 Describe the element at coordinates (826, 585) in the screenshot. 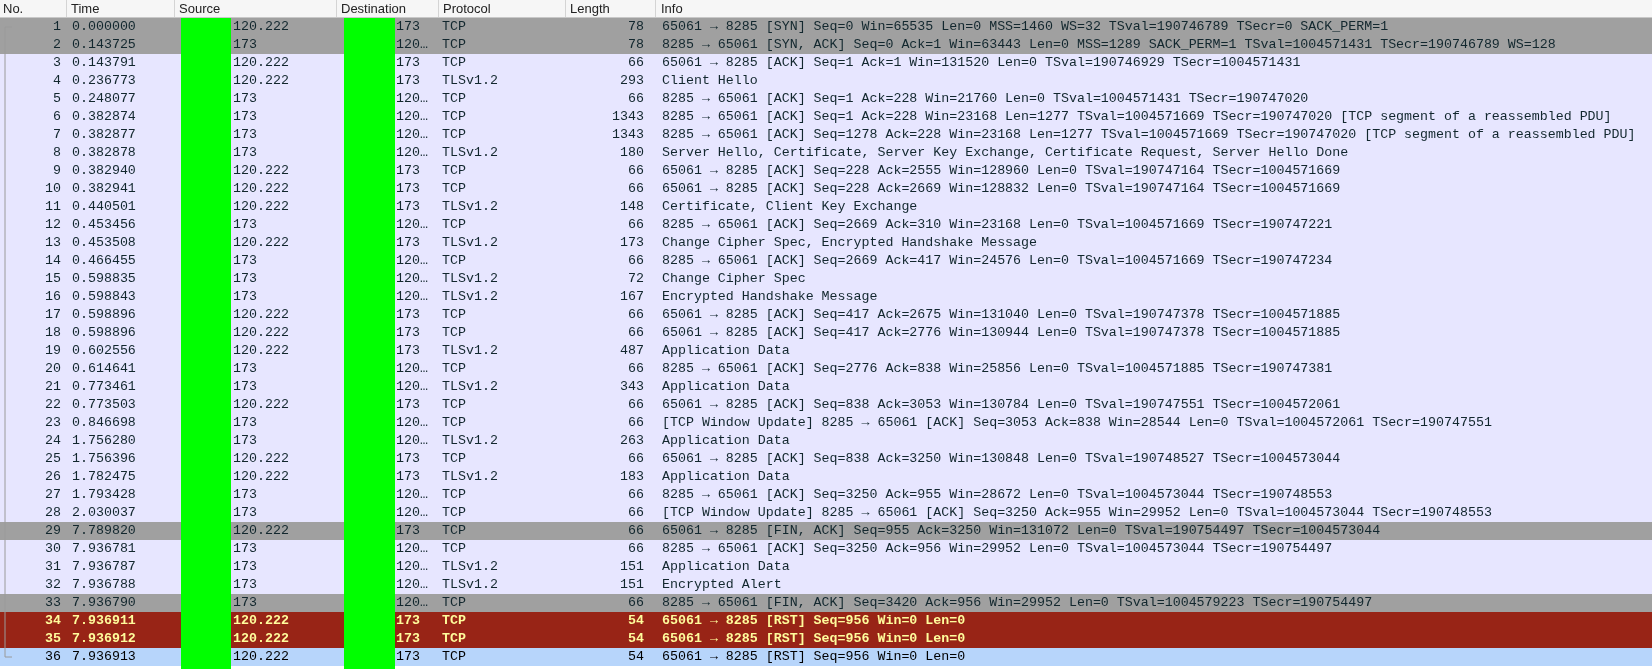

I see `packet-row: 32 7.936788 173 120… TLSv1.2 151 Encrypted Alert` at that location.